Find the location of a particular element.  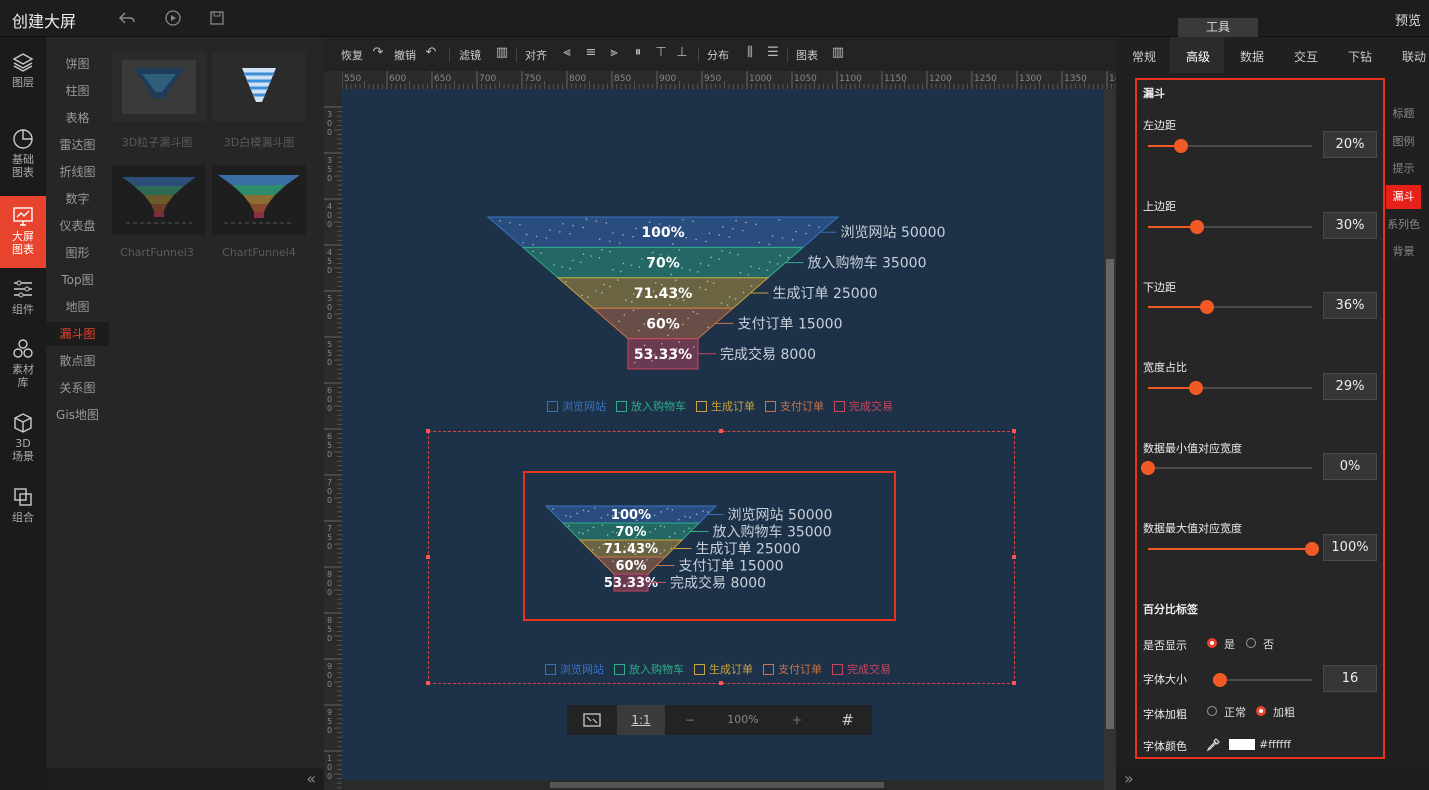

bottom-margin-input: 36% is located at coordinates (1350, 305).